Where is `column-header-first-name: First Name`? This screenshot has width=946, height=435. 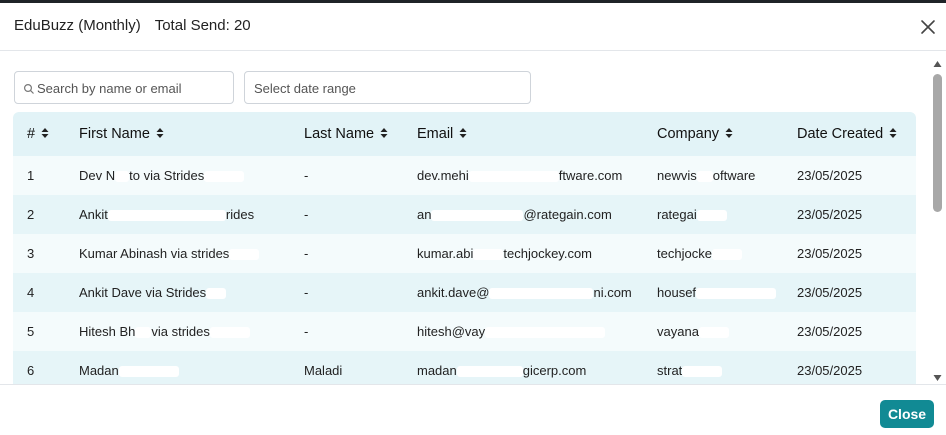 column-header-first-name: First Name is located at coordinates (177, 134).